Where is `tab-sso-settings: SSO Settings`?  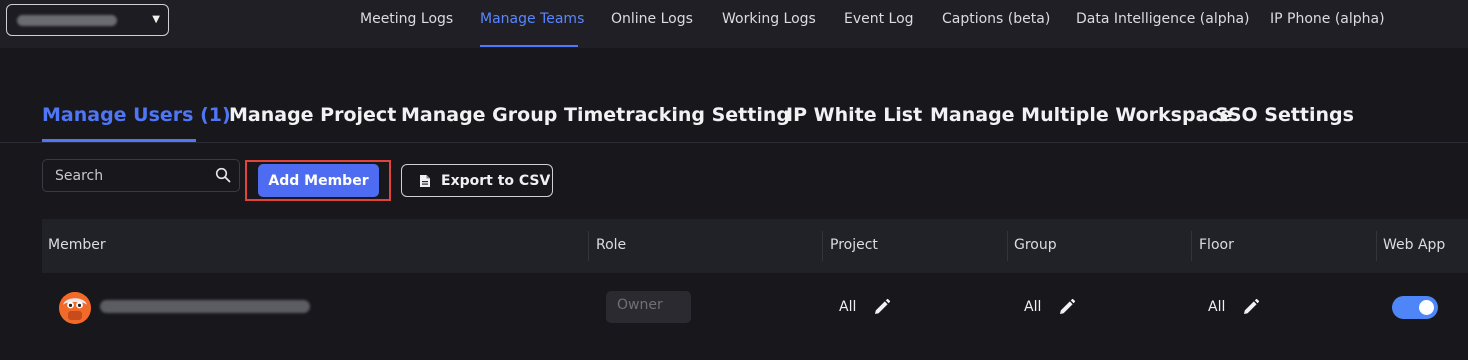
tab-sso-settings: SSO Settings is located at coordinates (1284, 115).